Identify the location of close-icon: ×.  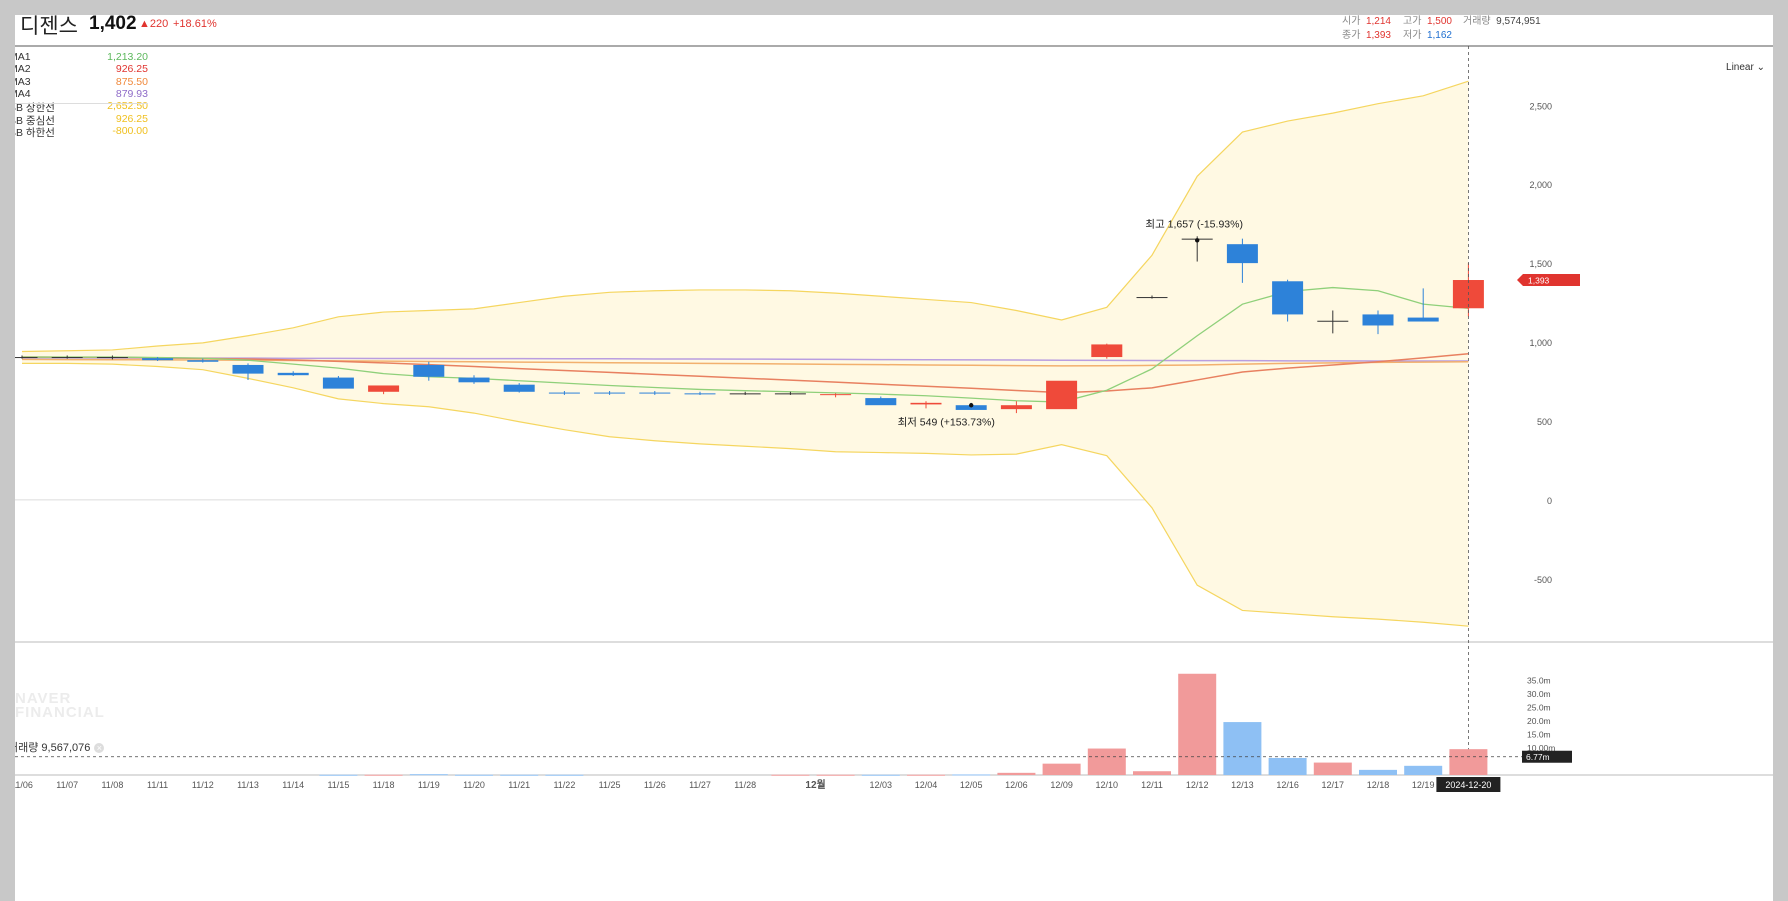
(99, 748).